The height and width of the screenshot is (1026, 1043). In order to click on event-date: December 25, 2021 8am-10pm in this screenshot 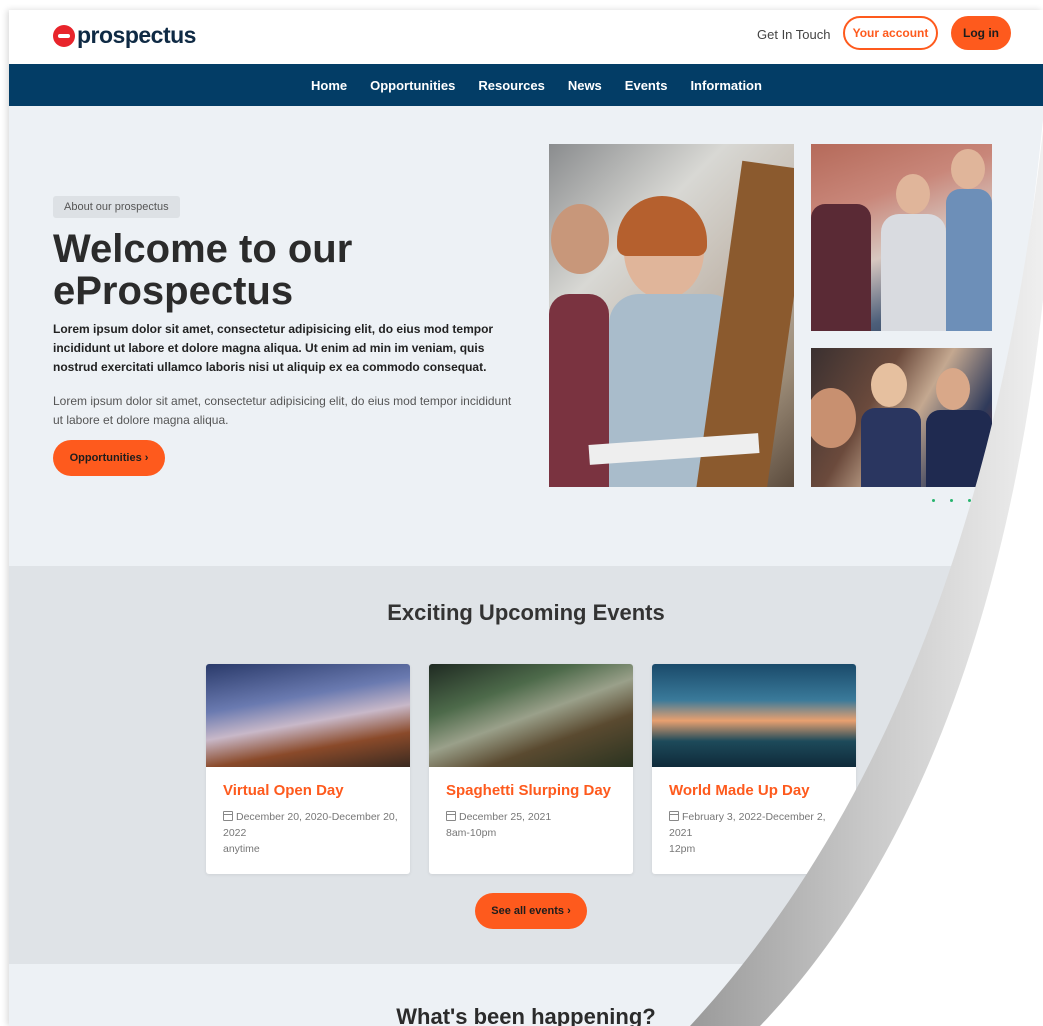, I will do `click(536, 825)`.